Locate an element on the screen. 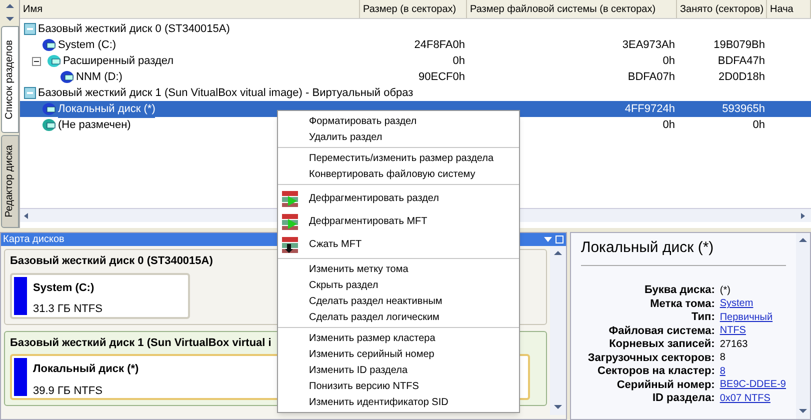  table-cell: BDFA07h is located at coordinates (651, 77).